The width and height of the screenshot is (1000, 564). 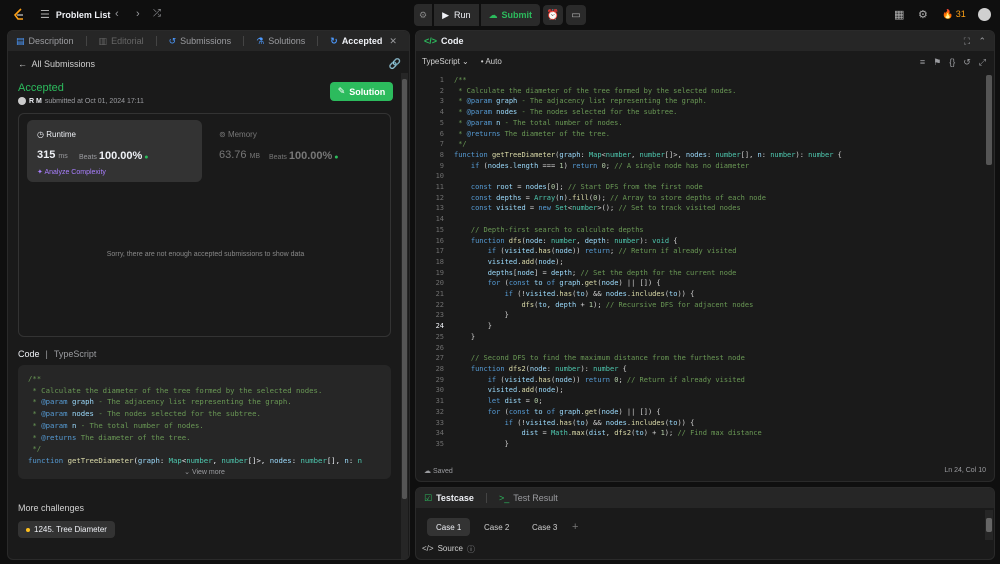 I want to click on alarm-button: ⏰, so click(x=553, y=15).